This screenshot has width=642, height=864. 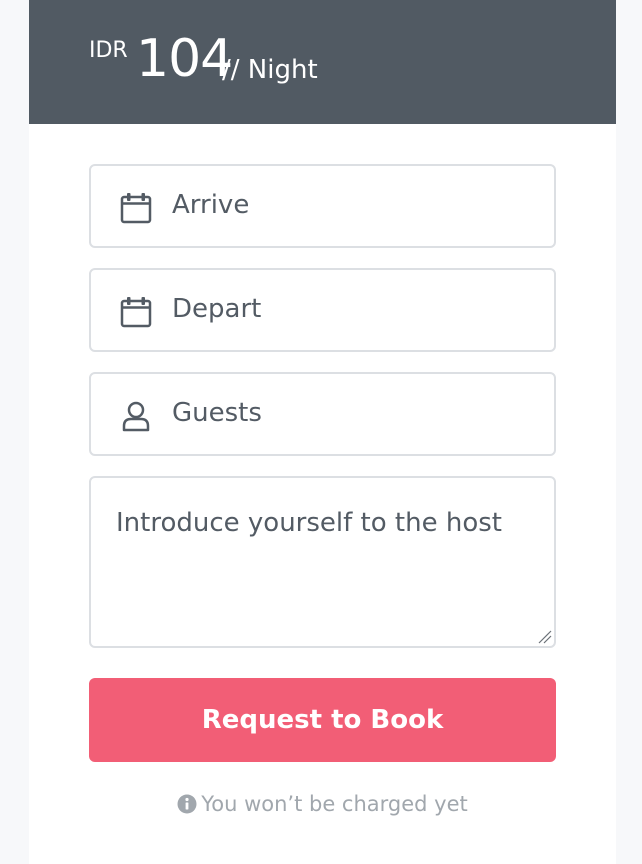 I want to click on request-to-book-button: Request to Book, so click(x=322, y=720).